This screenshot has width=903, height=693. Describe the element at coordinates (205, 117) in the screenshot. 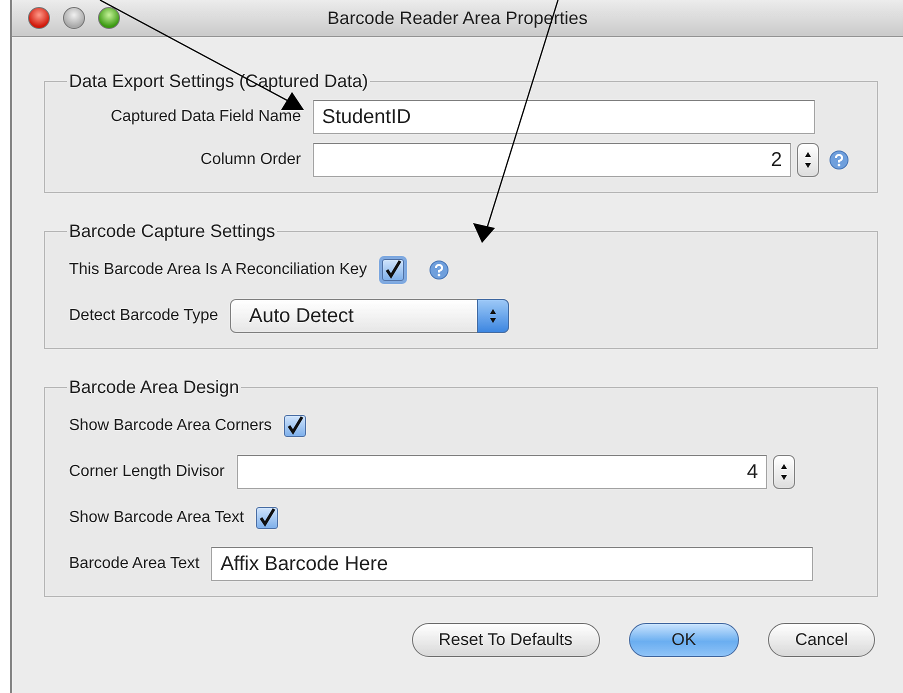

I see `field-label: Captured Data Field Name` at that location.